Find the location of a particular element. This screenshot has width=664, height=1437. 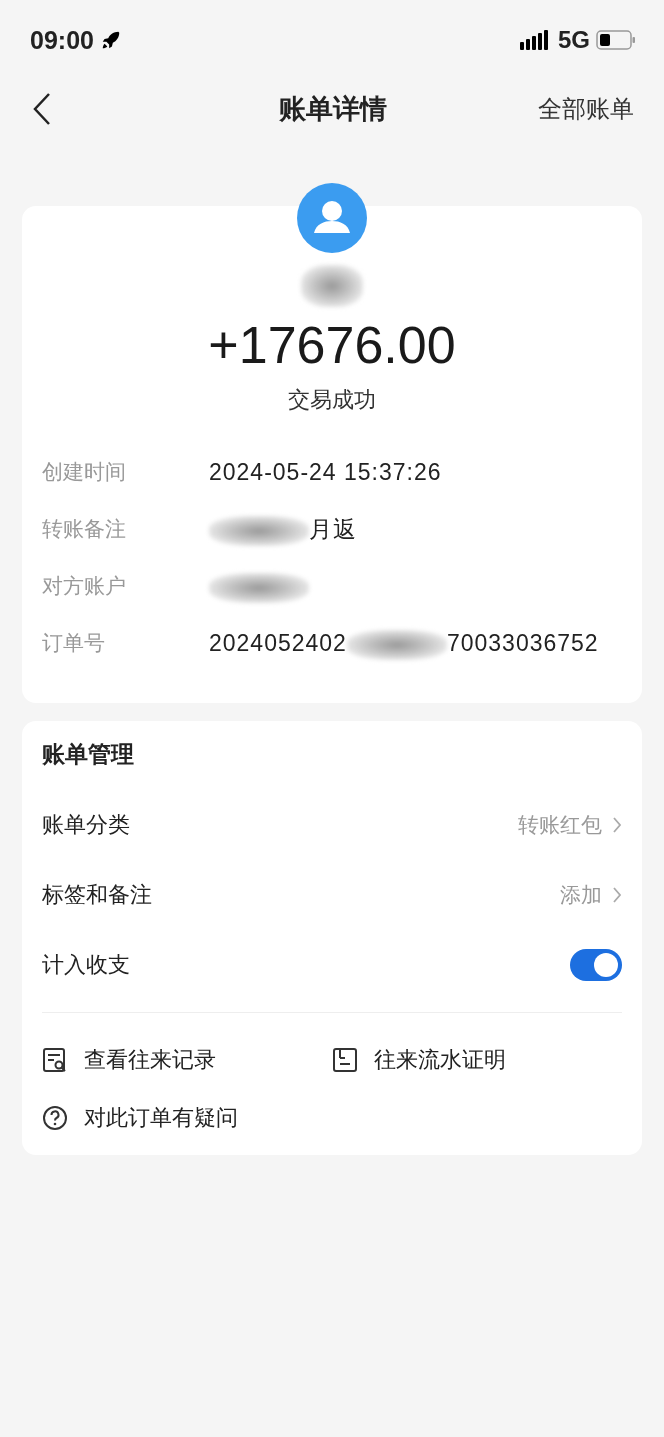

all-bills-link: 全部账单 is located at coordinates (586, 109).